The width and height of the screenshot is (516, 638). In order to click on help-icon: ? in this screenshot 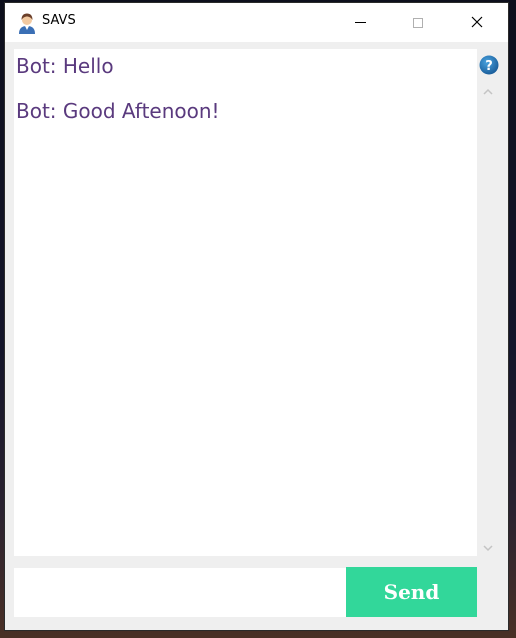, I will do `click(489, 65)`.